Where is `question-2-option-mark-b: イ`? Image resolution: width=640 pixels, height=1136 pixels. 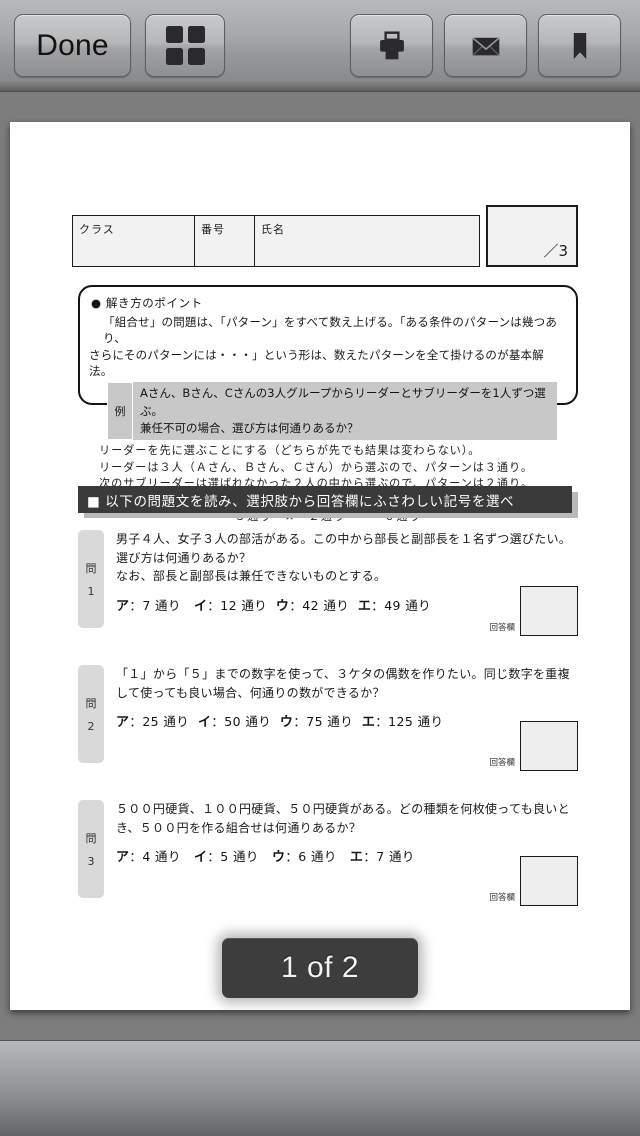
question-2-option-mark-b: イ is located at coordinates (204, 723).